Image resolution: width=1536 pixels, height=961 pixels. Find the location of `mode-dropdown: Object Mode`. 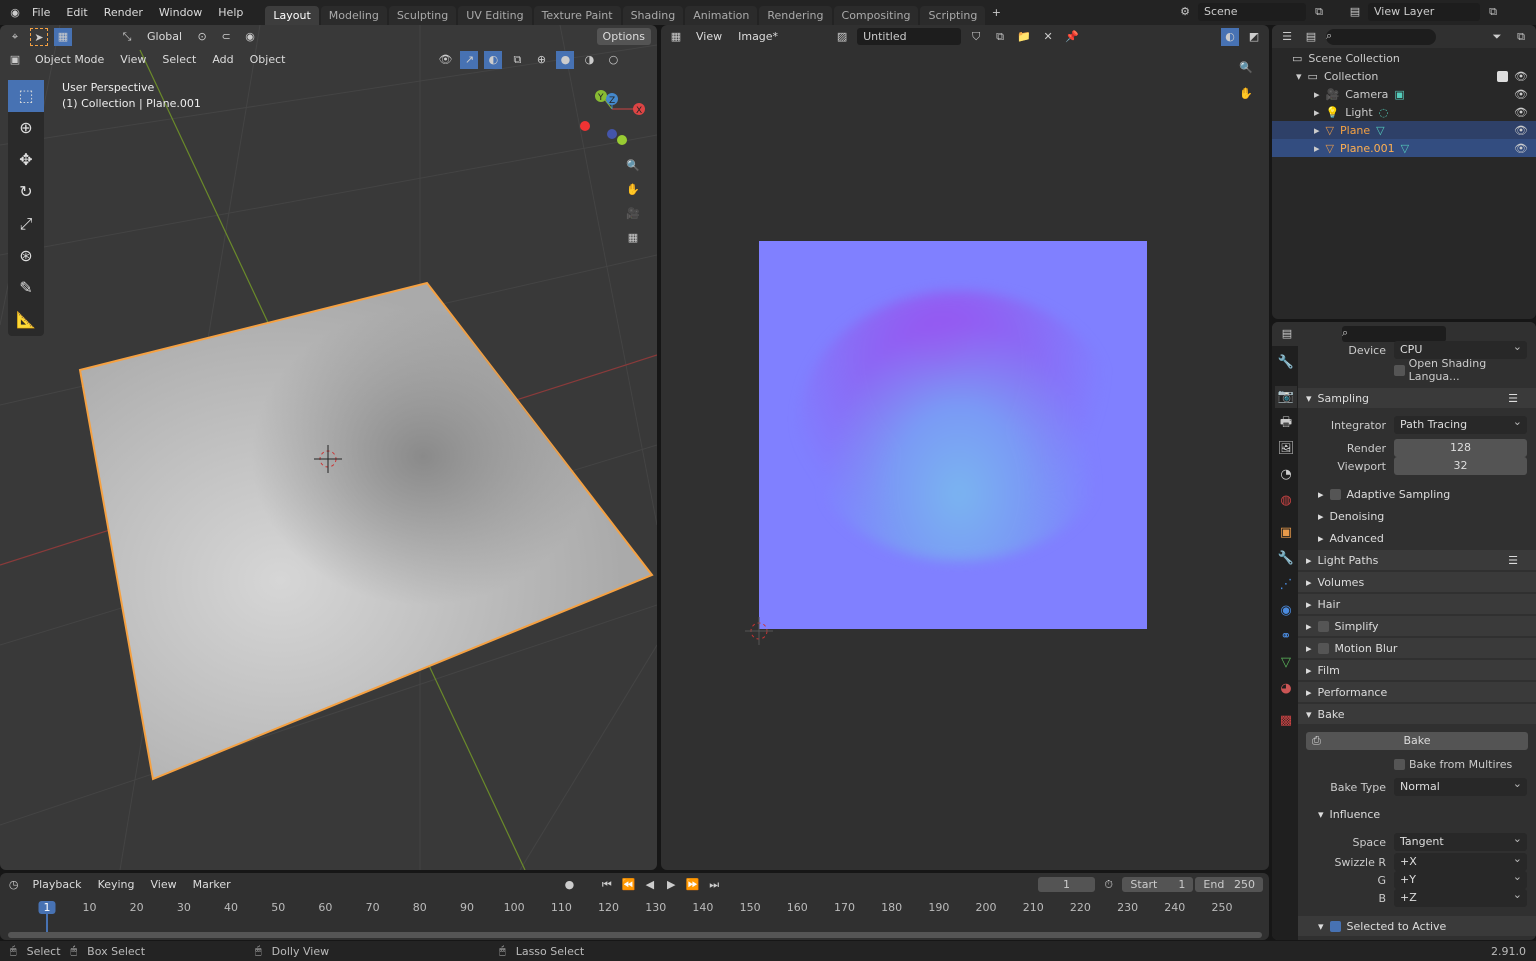

mode-dropdown: Object Mode is located at coordinates (69, 59).